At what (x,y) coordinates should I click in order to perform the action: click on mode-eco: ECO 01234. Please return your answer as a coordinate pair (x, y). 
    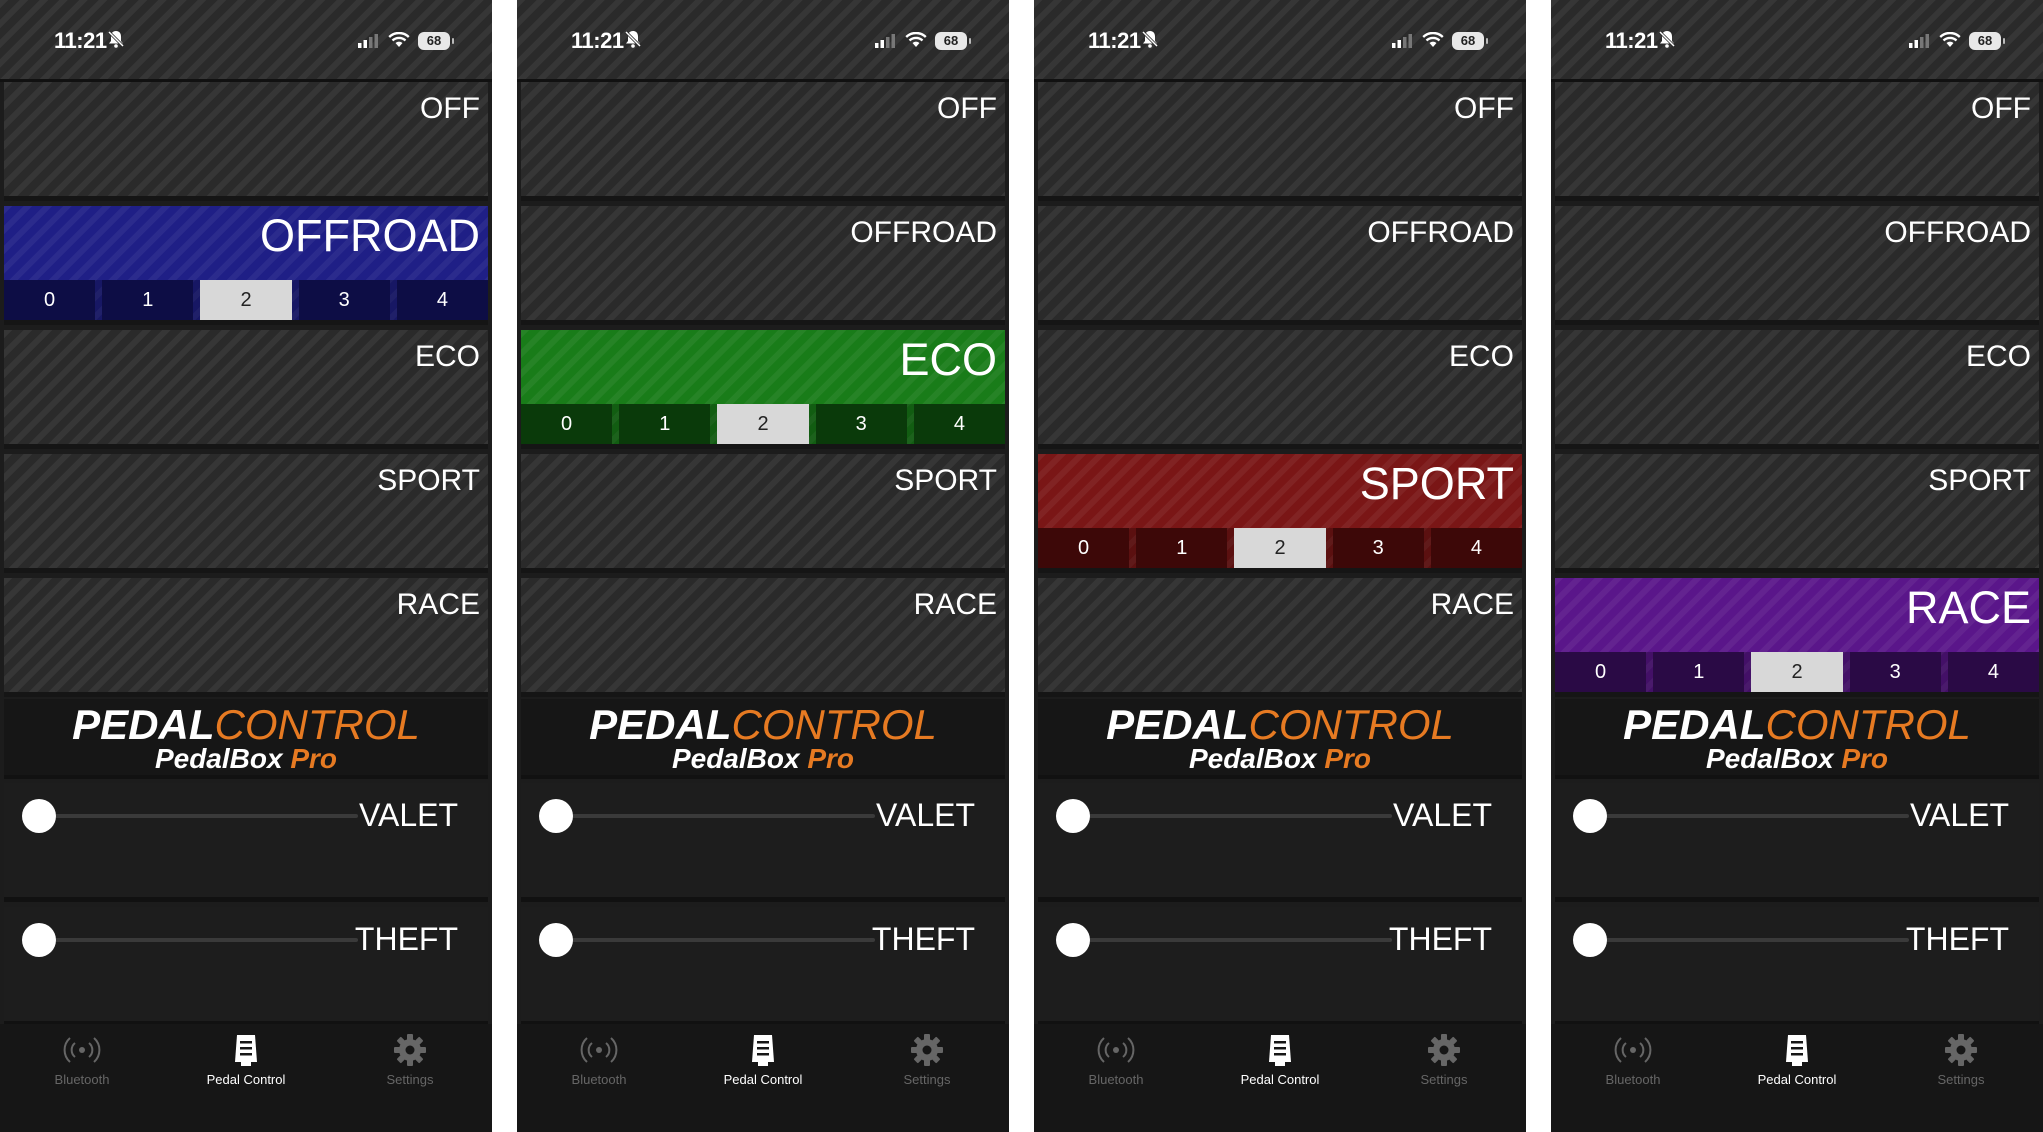
    Looking at the image, I should click on (763, 389).